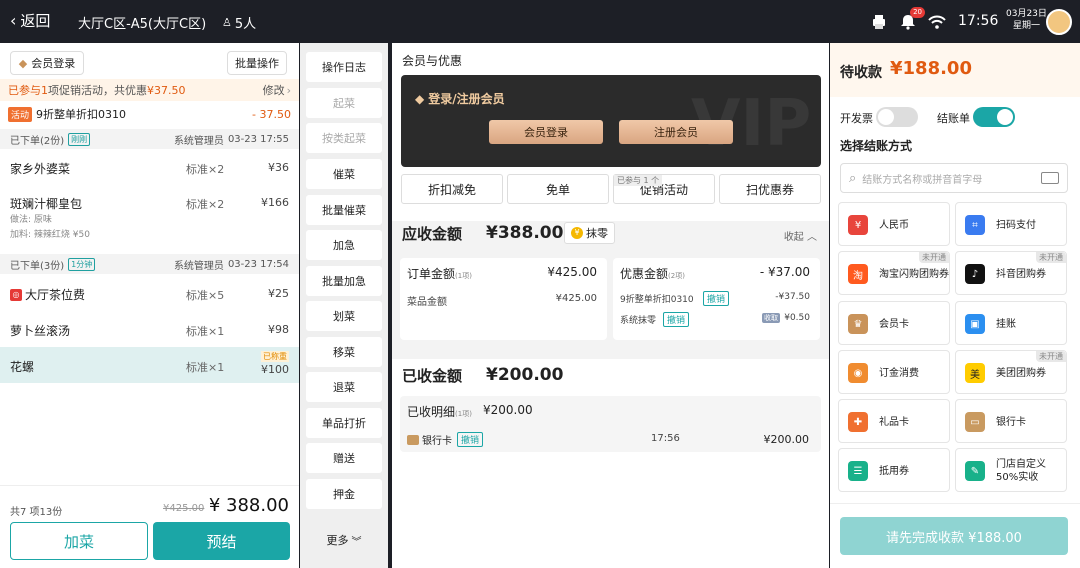 The image size is (1080, 568). I want to click on bell-icon: 20, so click(911, 20).